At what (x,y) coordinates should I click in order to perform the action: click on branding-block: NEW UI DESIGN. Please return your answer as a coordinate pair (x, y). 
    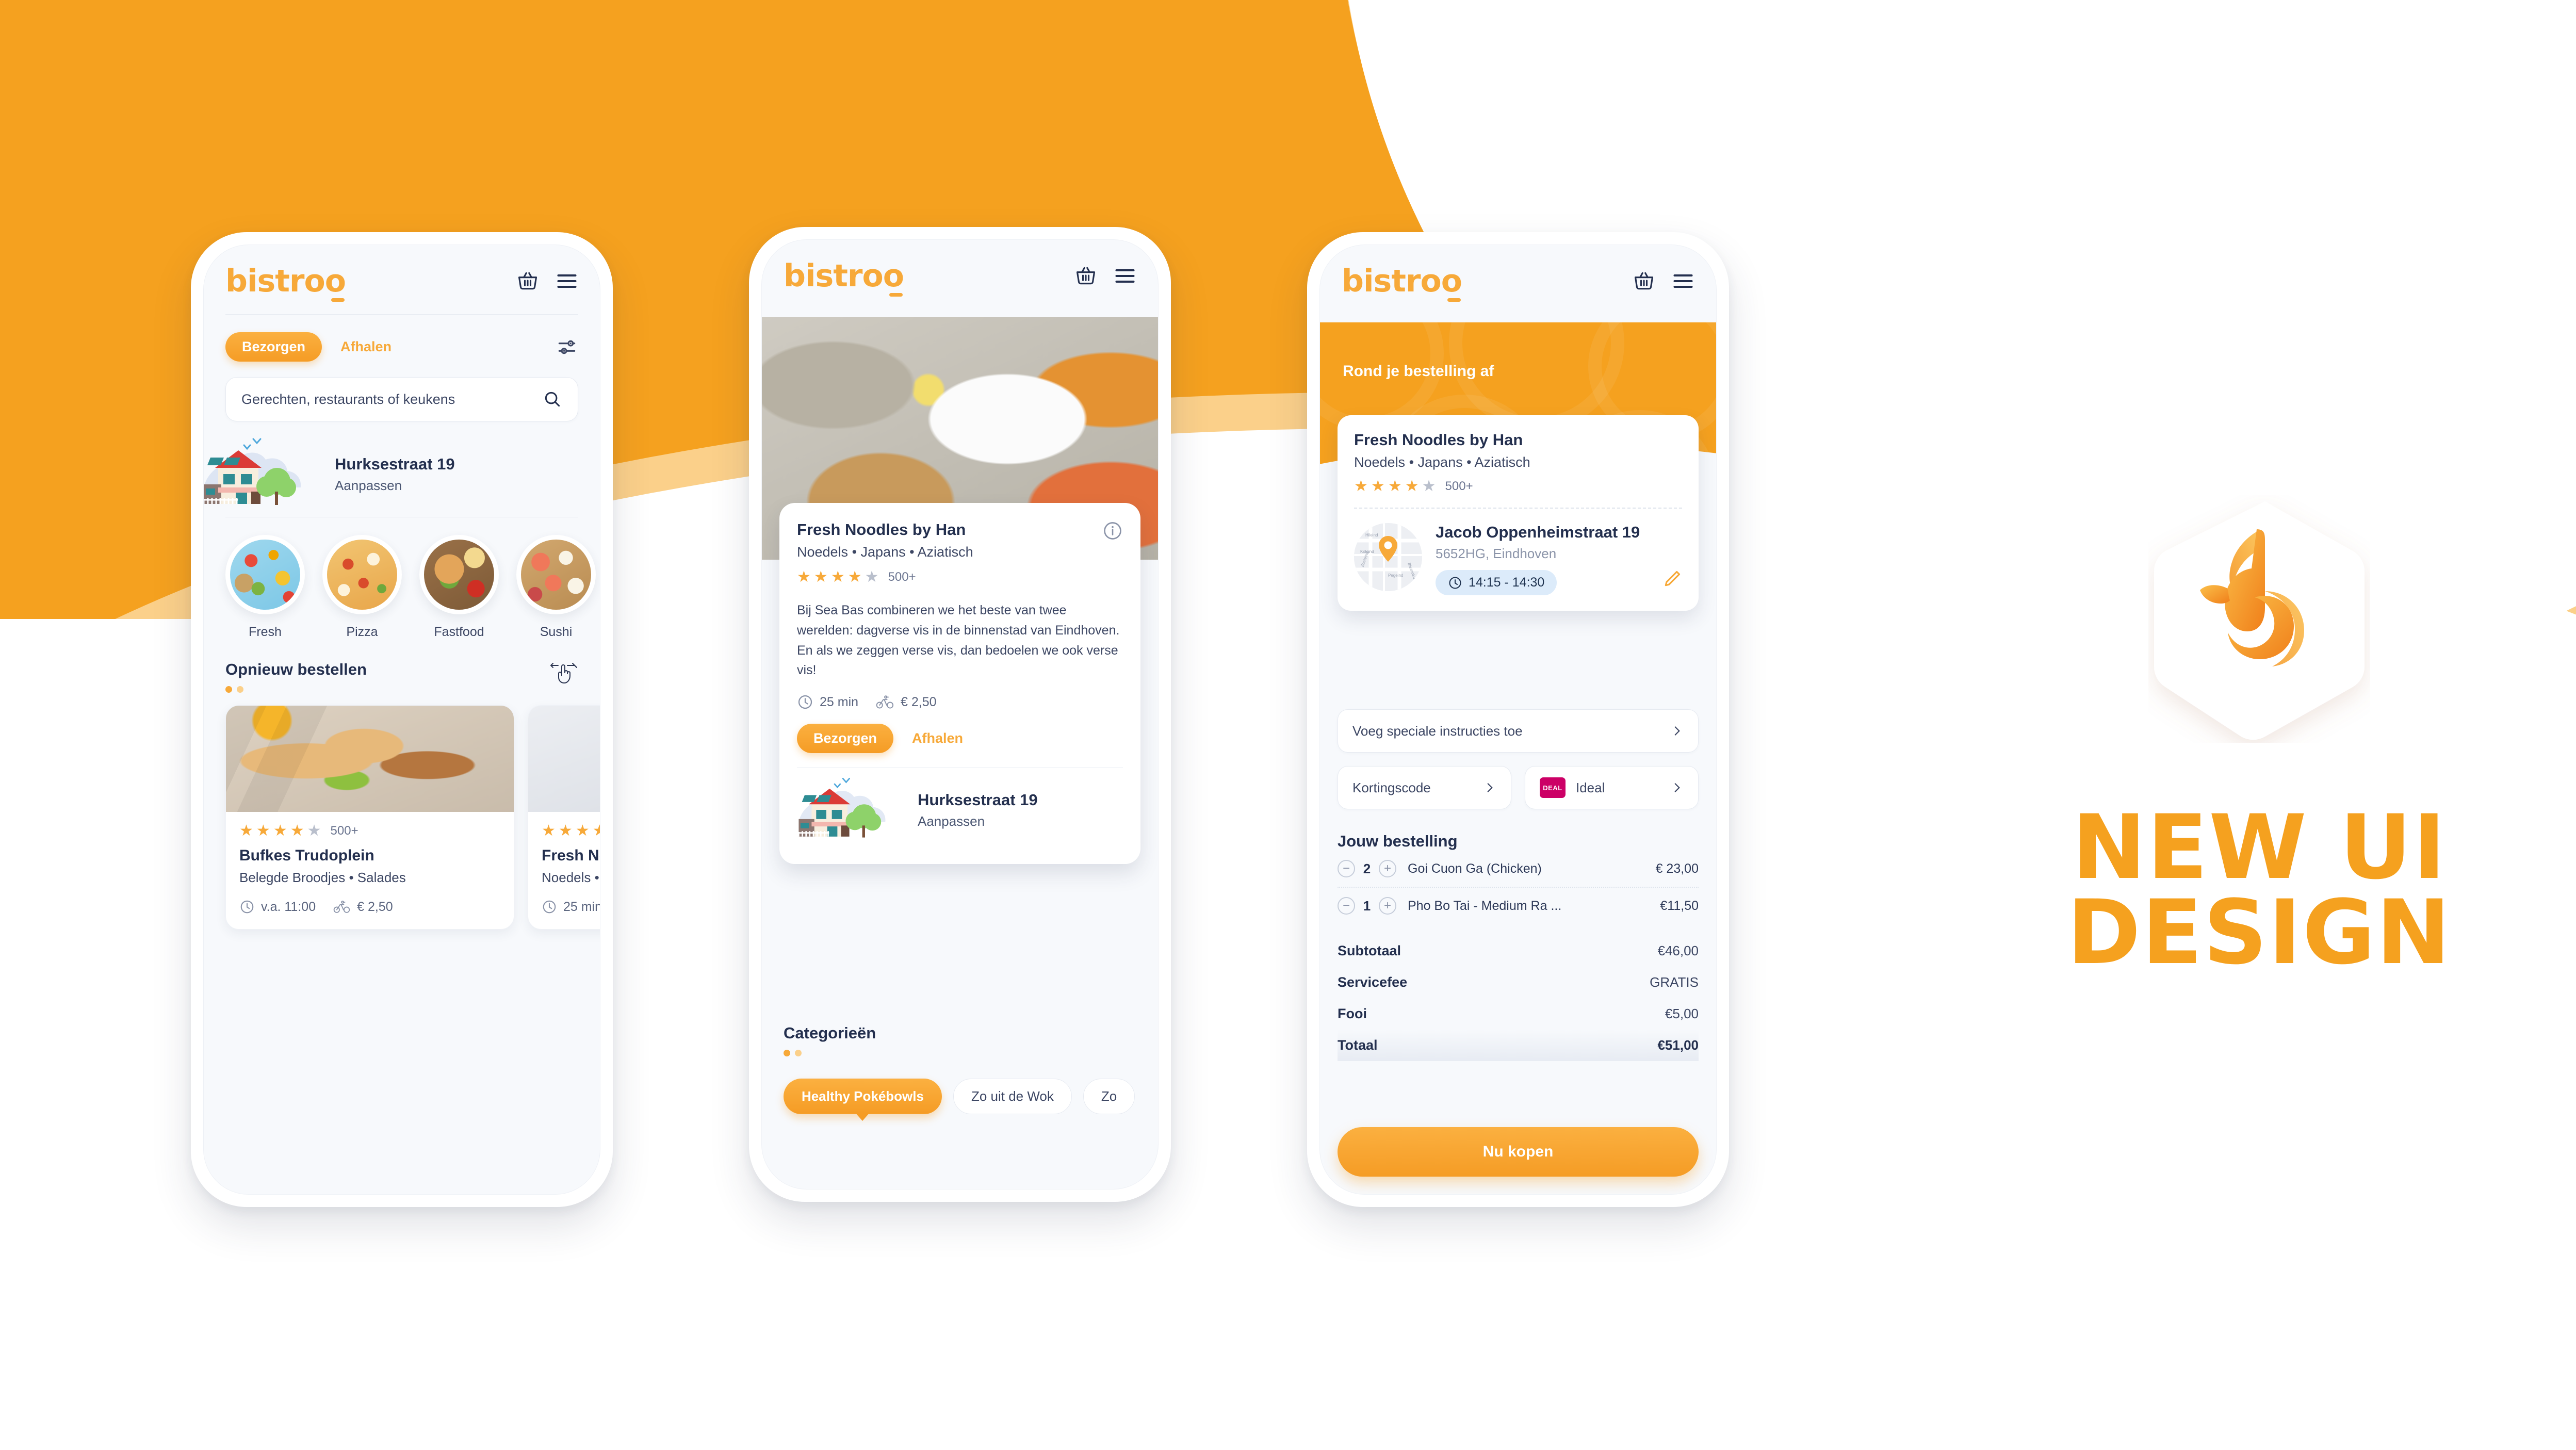
    Looking at the image, I should click on (2259, 736).